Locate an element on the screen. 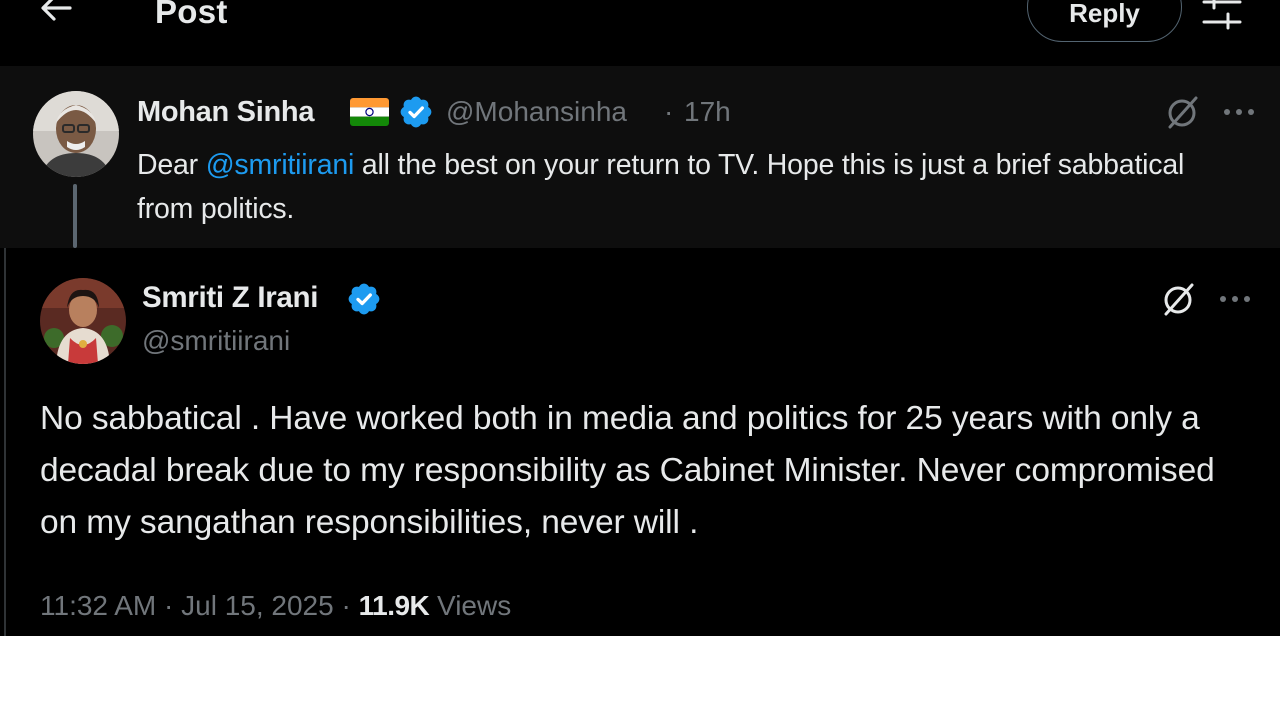 The image size is (1280, 720). post-metadata: 11:32 AM · Jul 15, 2025 · 11.9K Views is located at coordinates (275, 606).